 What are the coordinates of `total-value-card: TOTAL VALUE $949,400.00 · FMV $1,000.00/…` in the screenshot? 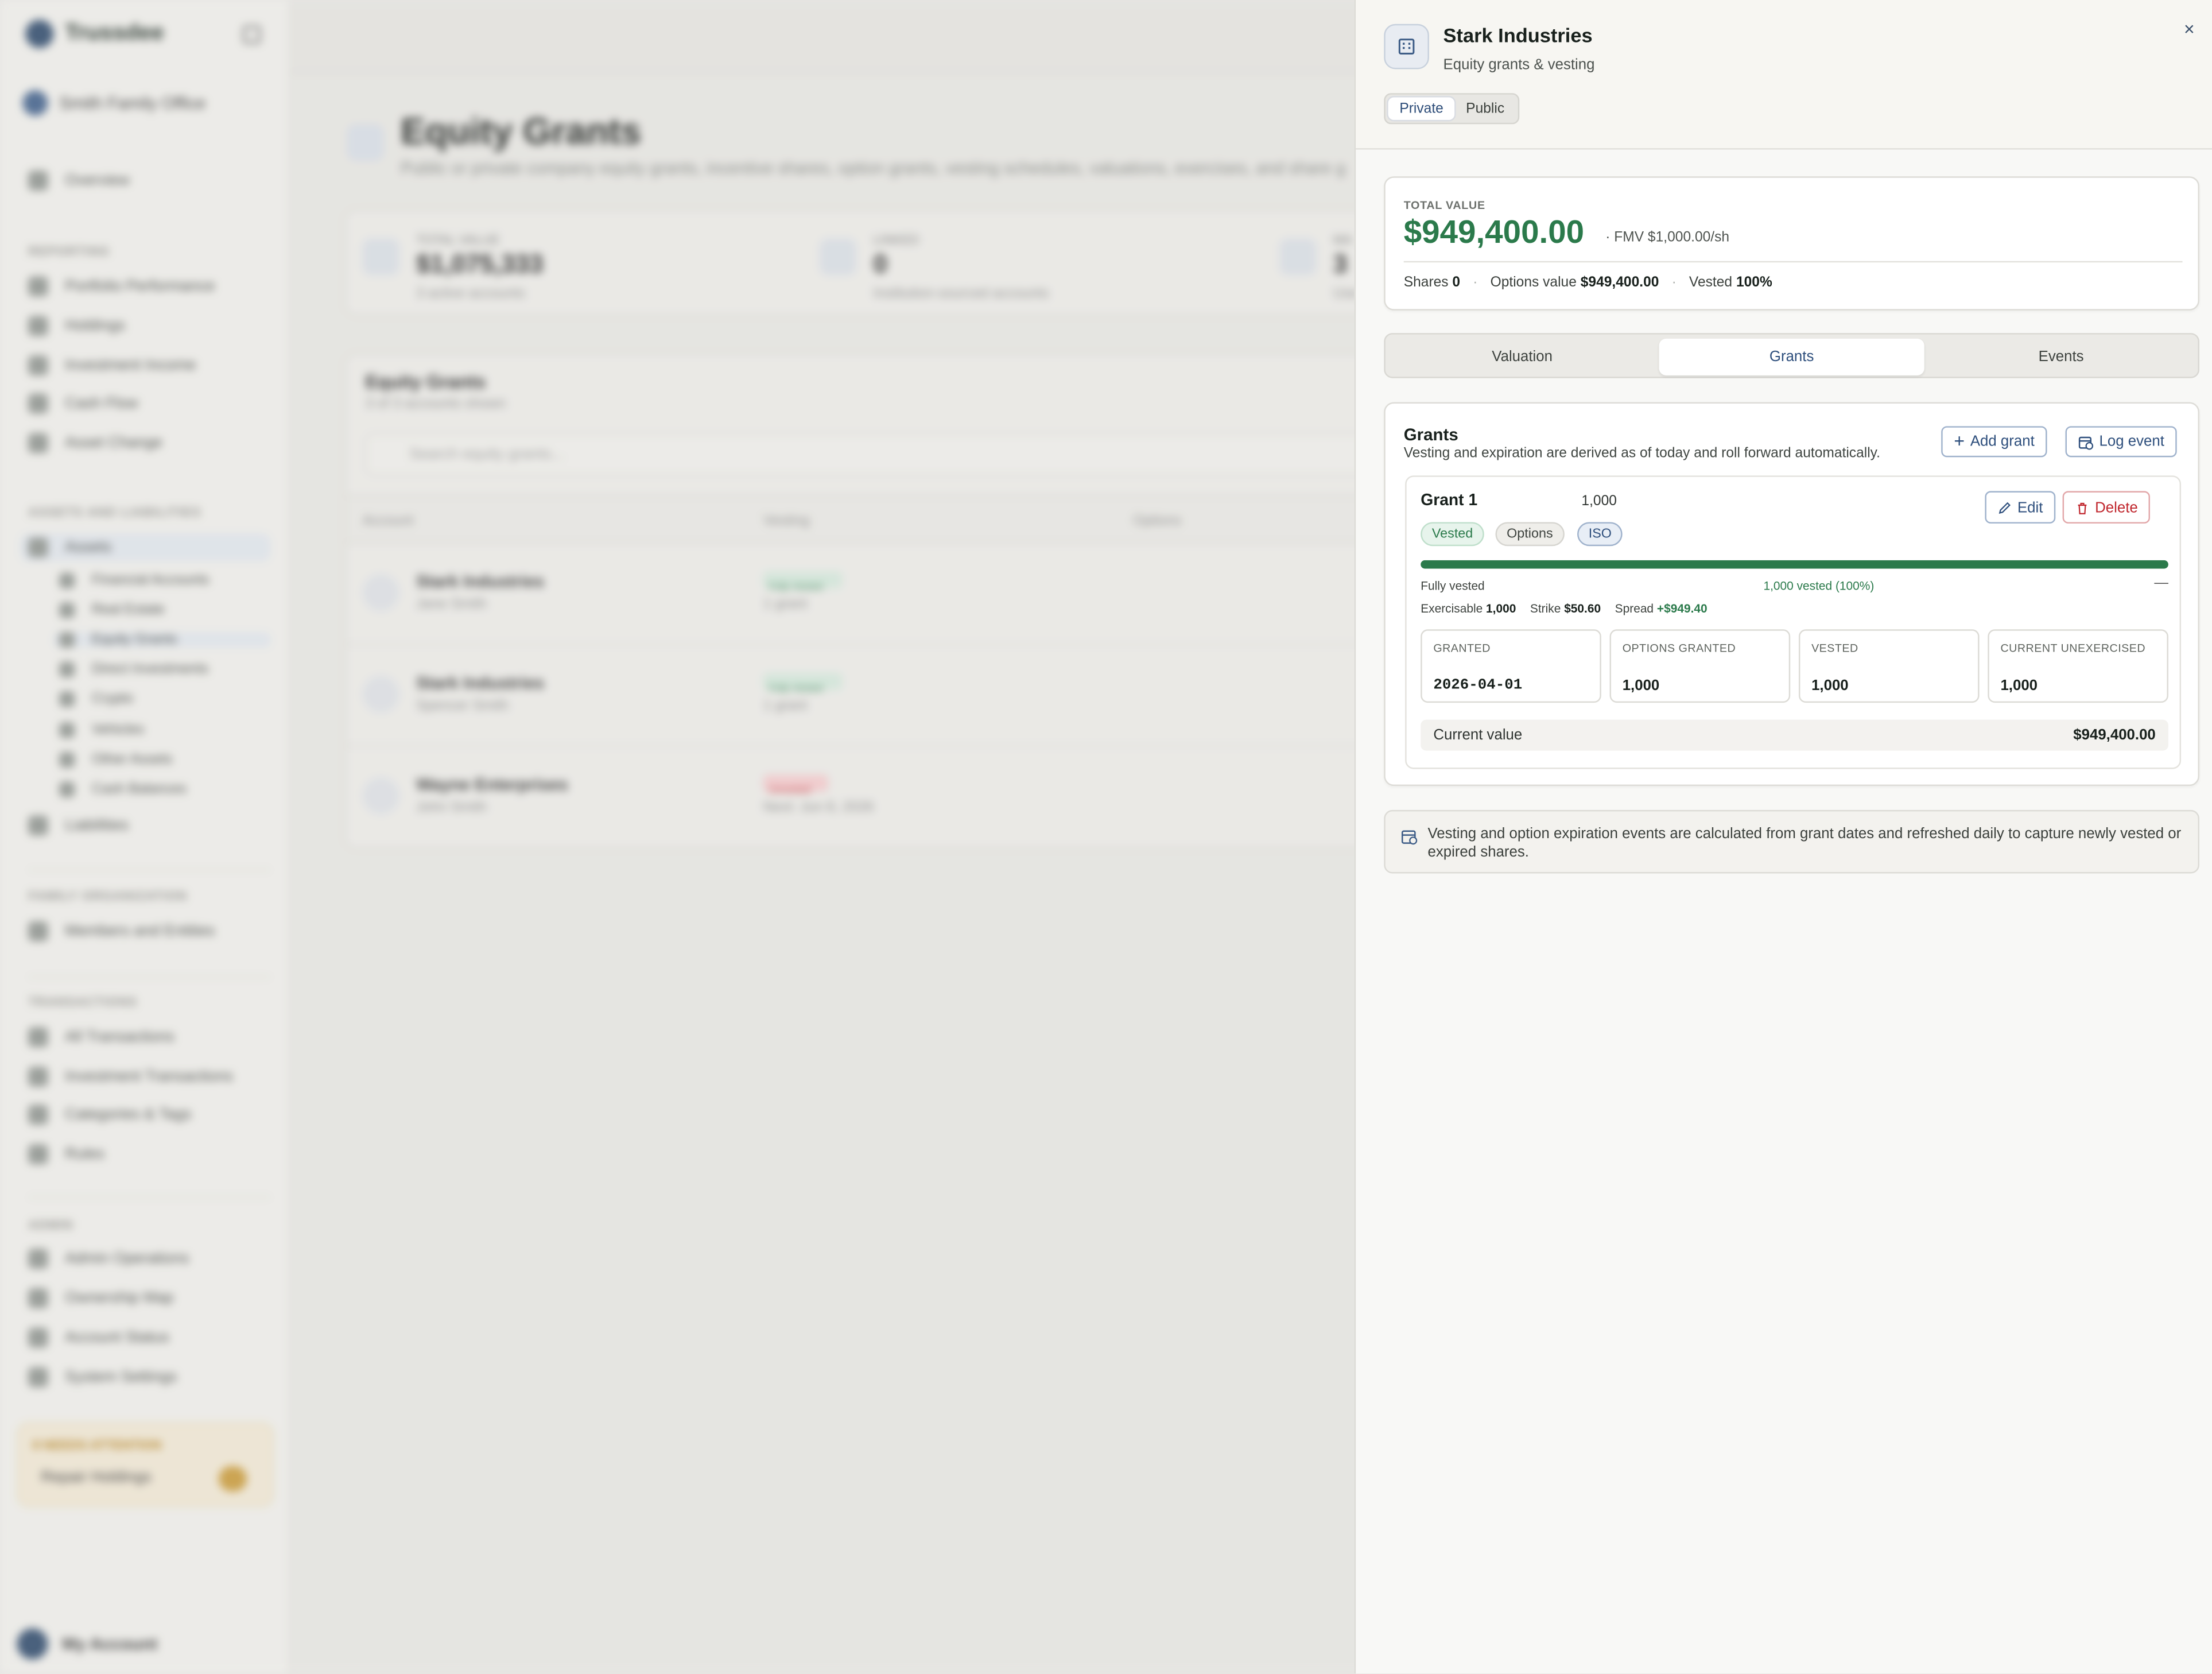 It's located at (1792, 243).